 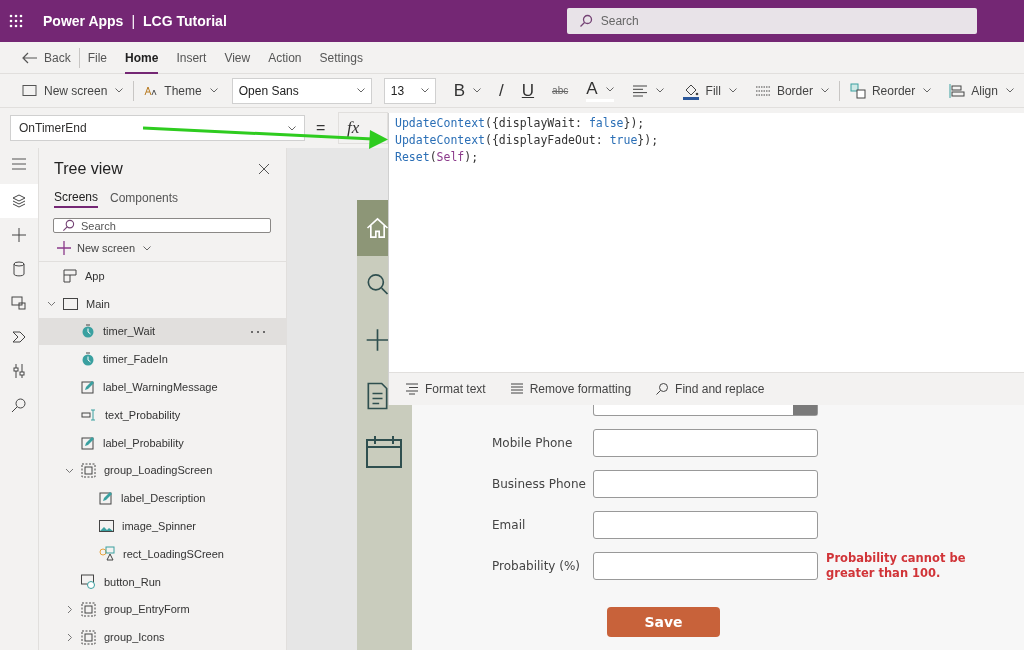 What do you see at coordinates (19, 303) in the screenshot?
I see `media-icon` at bounding box center [19, 303].